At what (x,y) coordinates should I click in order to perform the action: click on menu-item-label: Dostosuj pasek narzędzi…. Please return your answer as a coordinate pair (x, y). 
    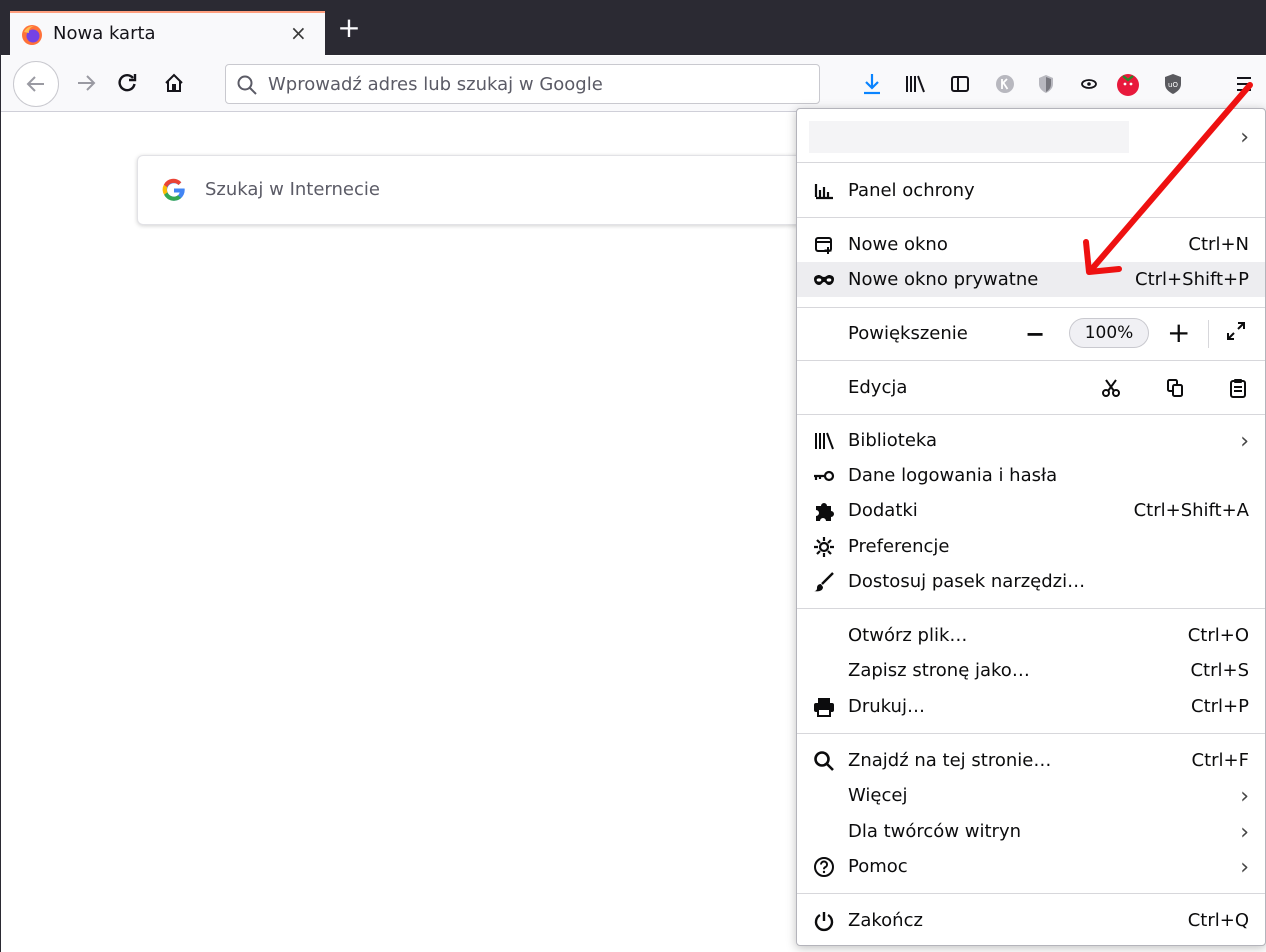
    Looking at the image, I should click on (967, 581).